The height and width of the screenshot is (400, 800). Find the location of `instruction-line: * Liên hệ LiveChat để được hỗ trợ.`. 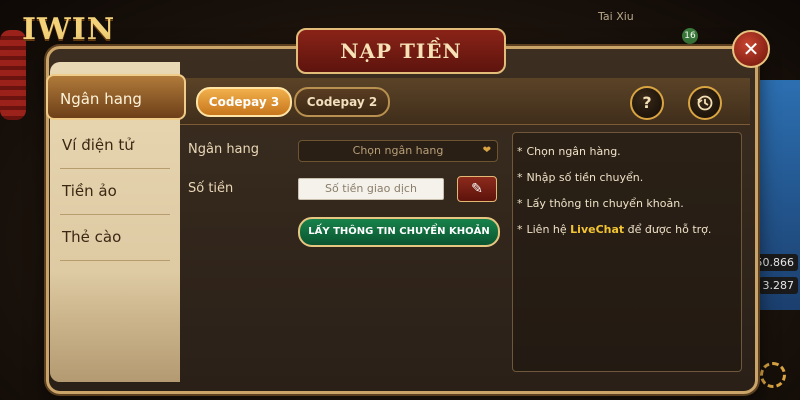

instruction-line: * Liên hệ LiveChat để được hỗ trợ. is located at coordinates (614, 229).